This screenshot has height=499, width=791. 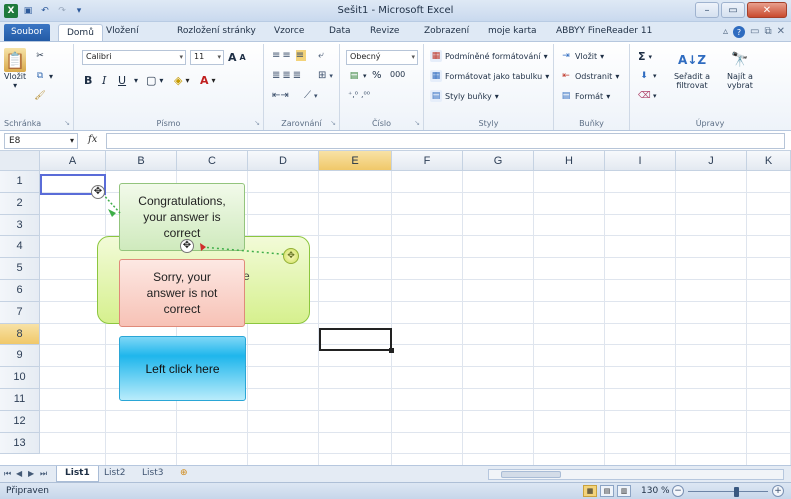 What do you see at coordinates (489, 76) in the screenshot?
I see `format-as-table-button: ▦ Formátovat jako tabulku ▾` at bounding box center [489, 76].